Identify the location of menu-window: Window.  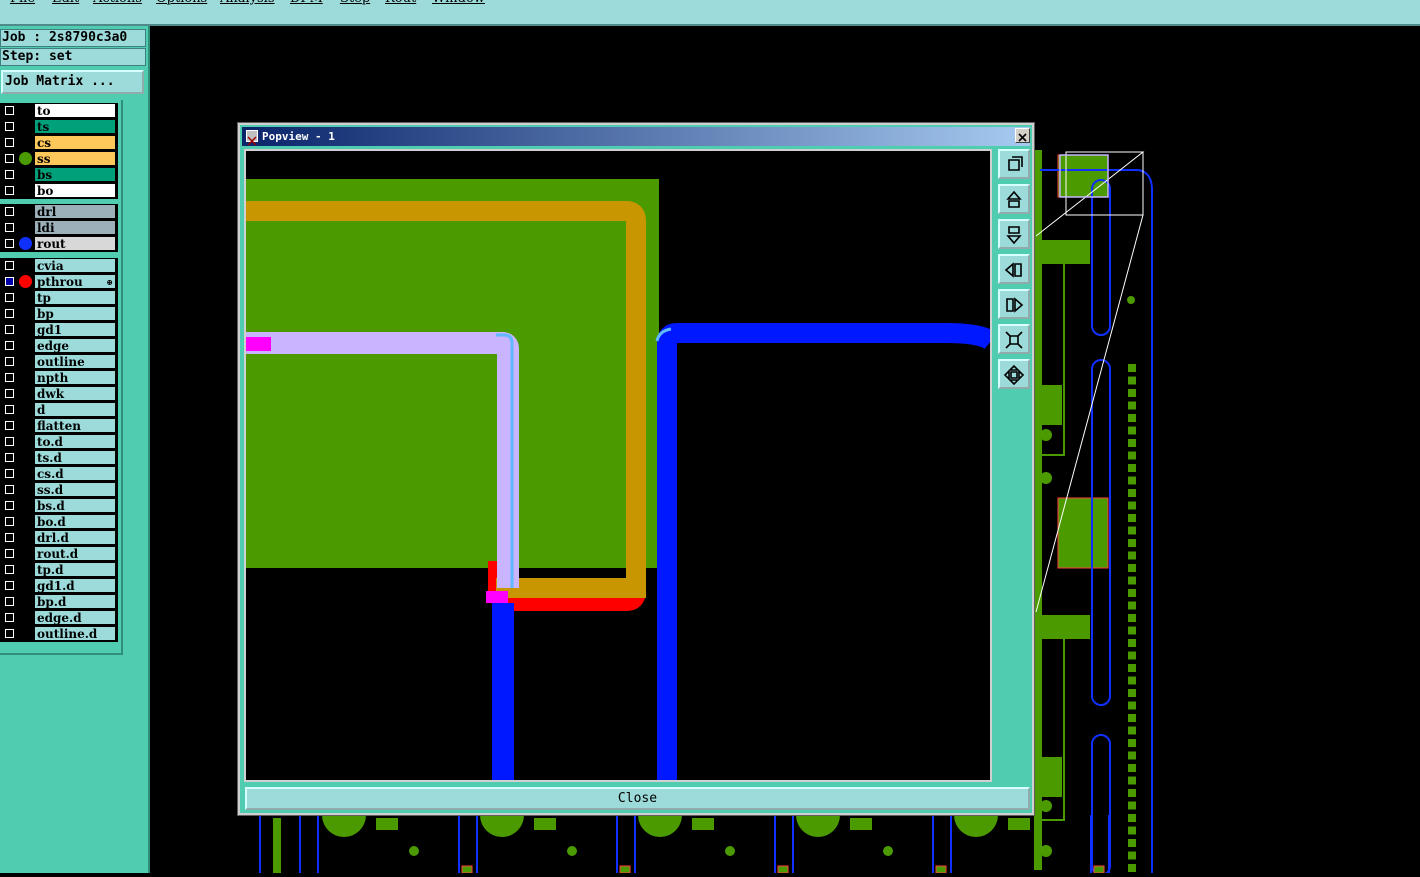
(458, 3).